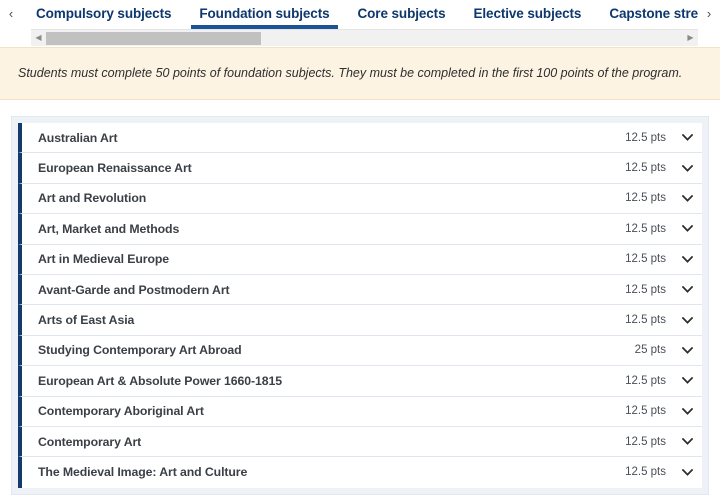  Describe the element at coordinates (650, 350) in the screenshot. I see `subject-points: 25 pts` at that location.